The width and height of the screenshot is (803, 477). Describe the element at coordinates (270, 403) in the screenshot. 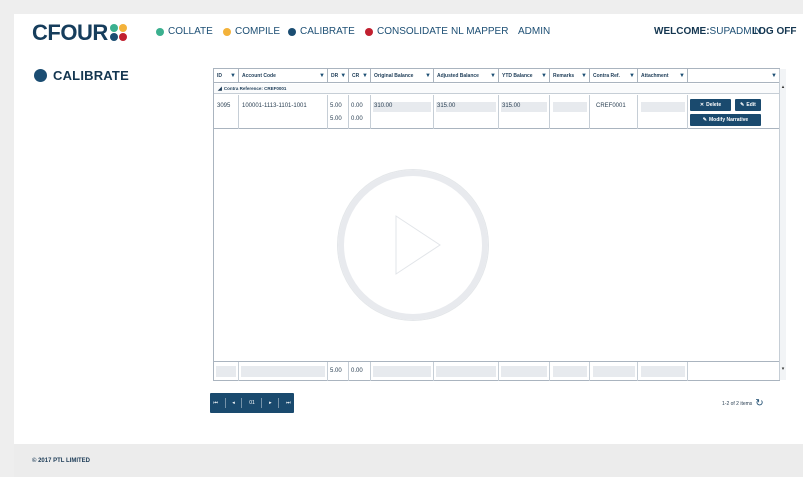

I see `next-page-icon: ▸` at that location.